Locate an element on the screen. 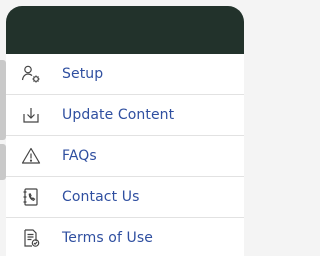 The height and width of the screenshot is (256, 320). warning-icon is located at coordinates (31, 156).